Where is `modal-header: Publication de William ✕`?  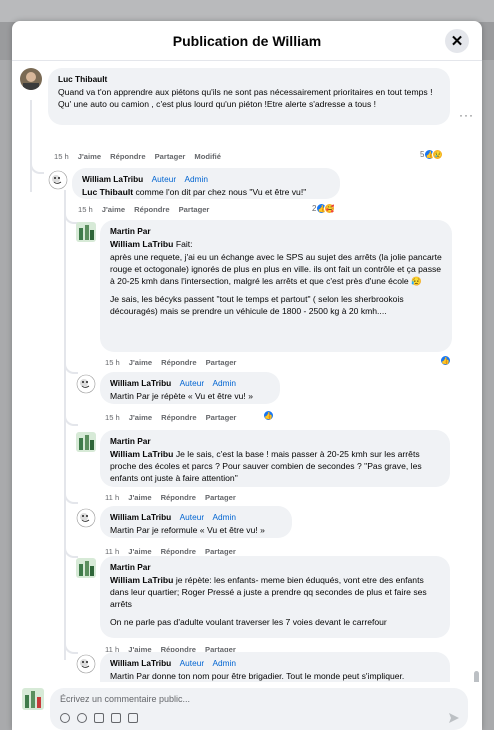 modal-header: Publication de William ✕ is located at coordinates (247, 41).